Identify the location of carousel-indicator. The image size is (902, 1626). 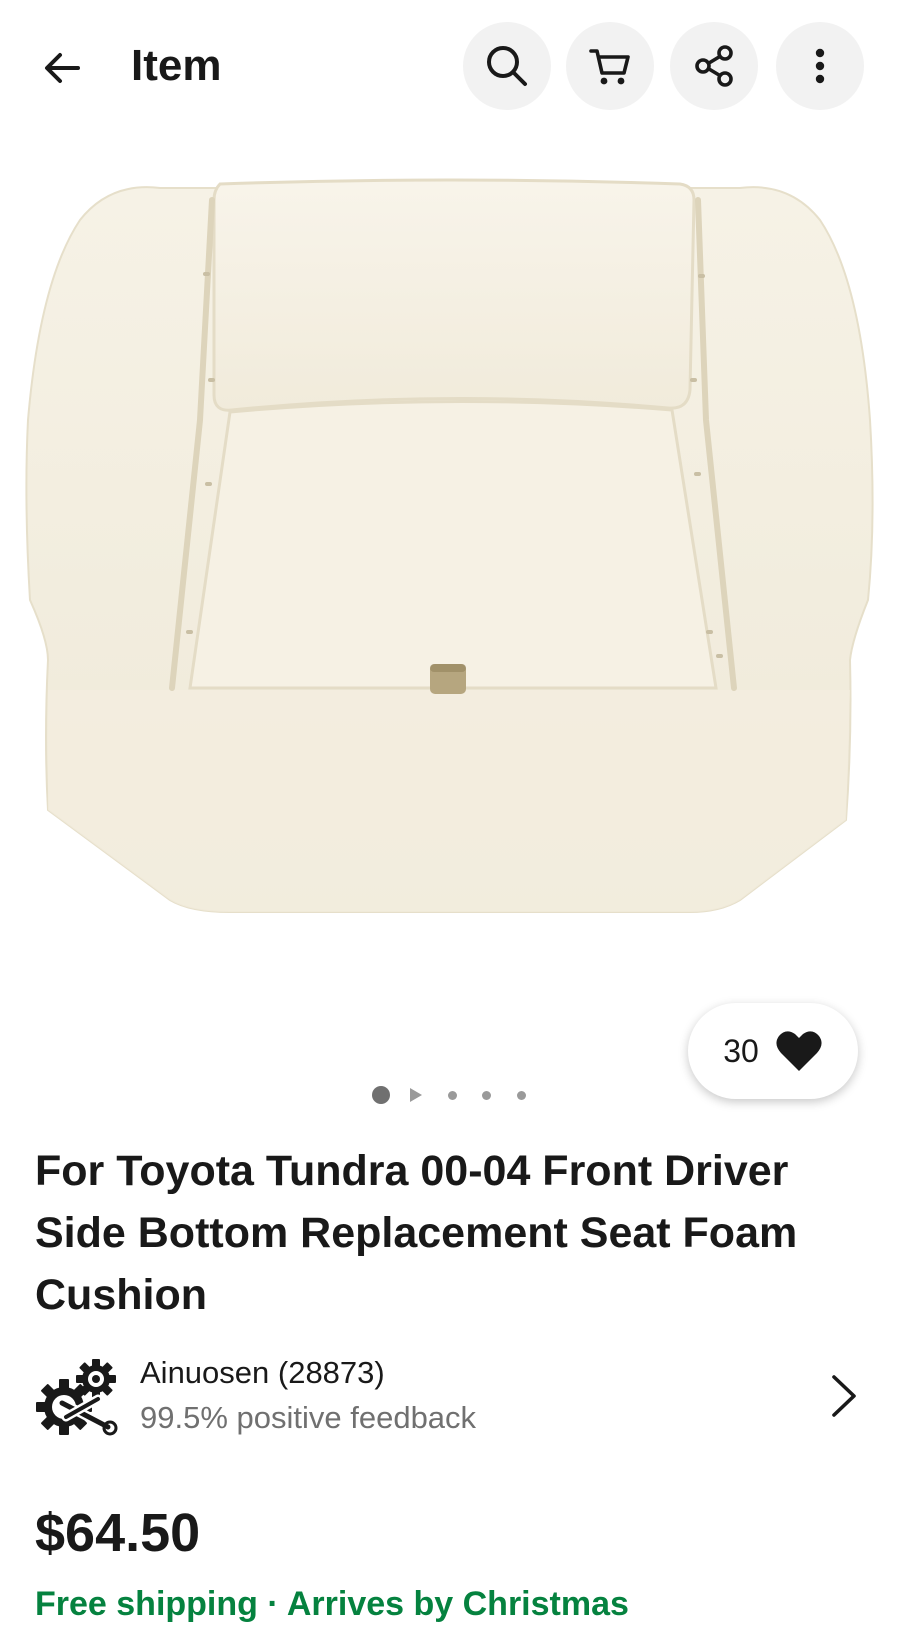
(451, 1095).